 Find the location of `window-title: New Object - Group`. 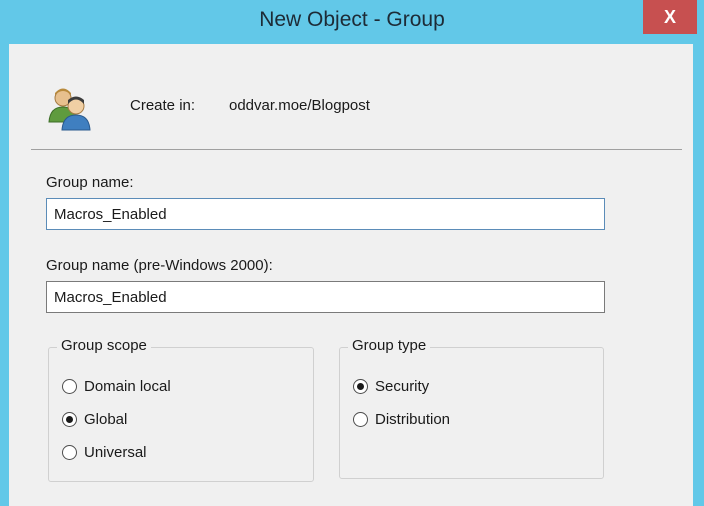

window-title: New Object - Group is located at coordinates (352, 19).